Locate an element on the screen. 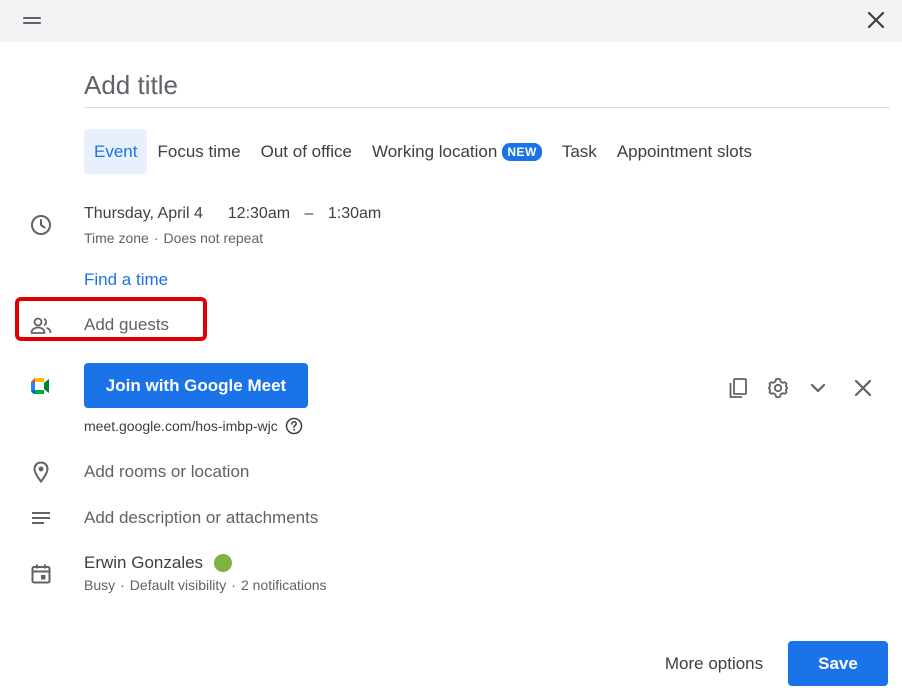  tab-task: Task is located at coordinates (579, 151).